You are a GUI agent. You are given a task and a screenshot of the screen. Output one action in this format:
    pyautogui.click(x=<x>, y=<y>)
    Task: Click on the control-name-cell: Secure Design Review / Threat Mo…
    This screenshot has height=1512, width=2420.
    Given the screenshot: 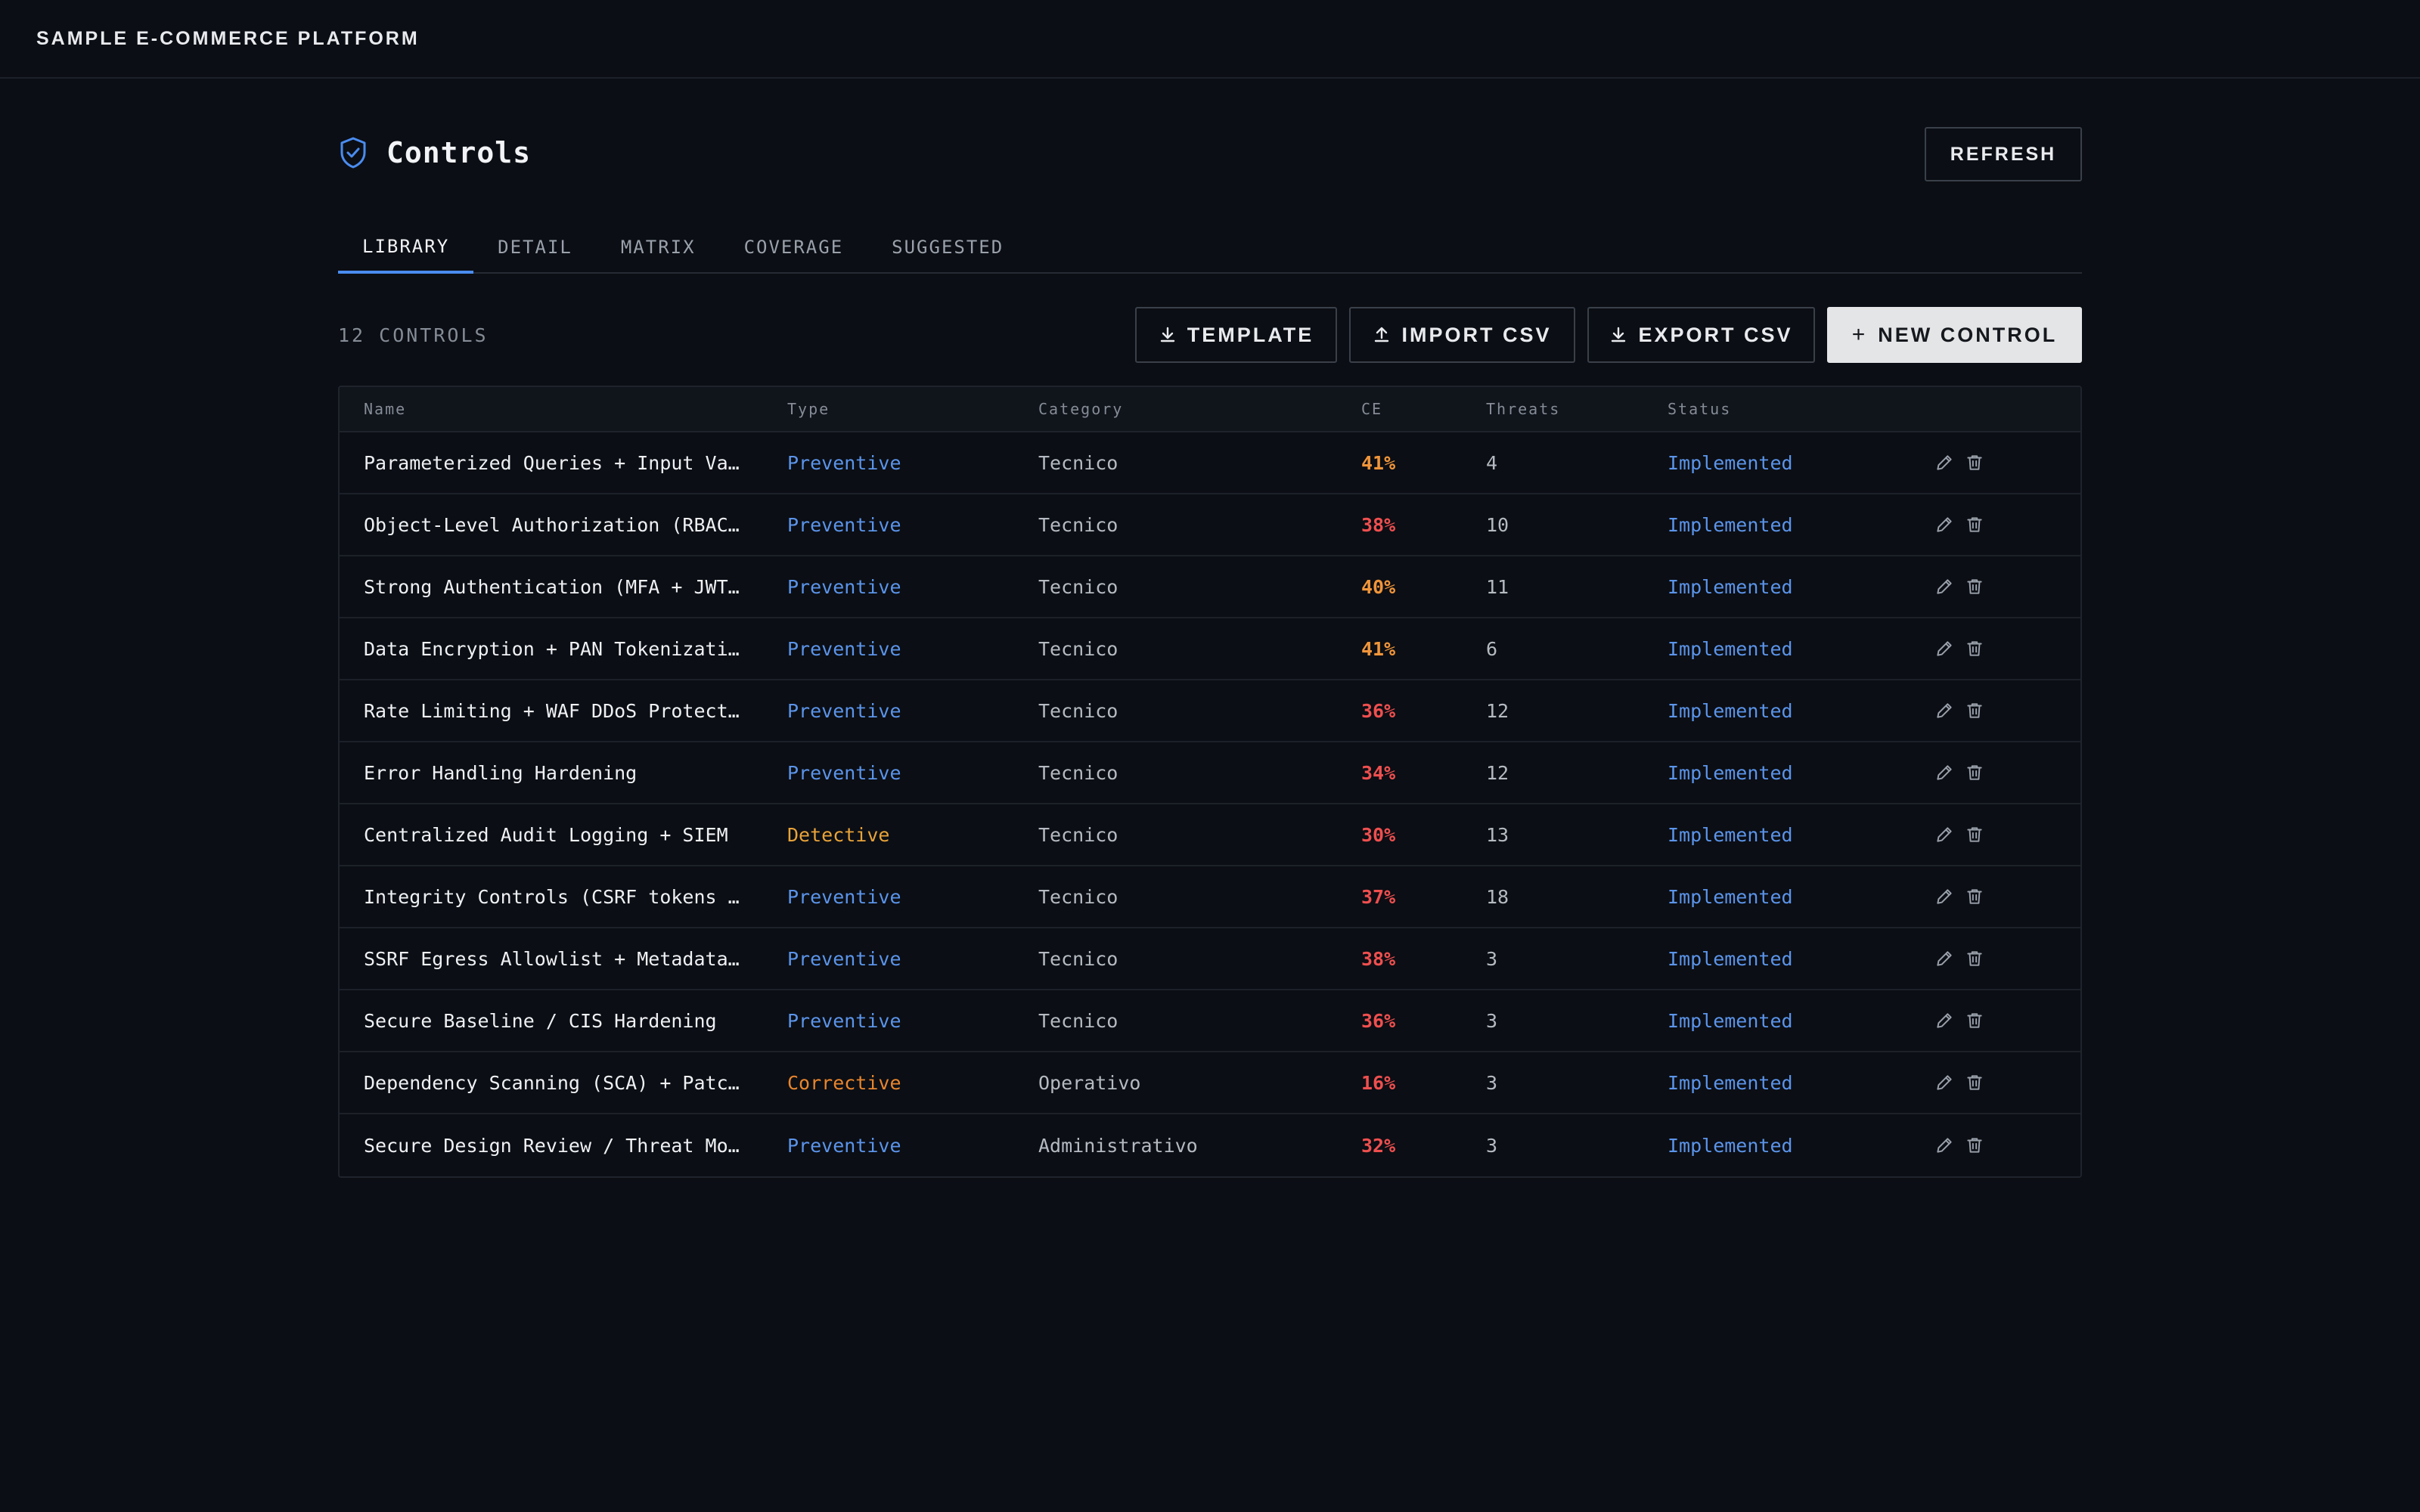 What is the action you would take?
    pyautogui.click(x=563, y=1146)
    